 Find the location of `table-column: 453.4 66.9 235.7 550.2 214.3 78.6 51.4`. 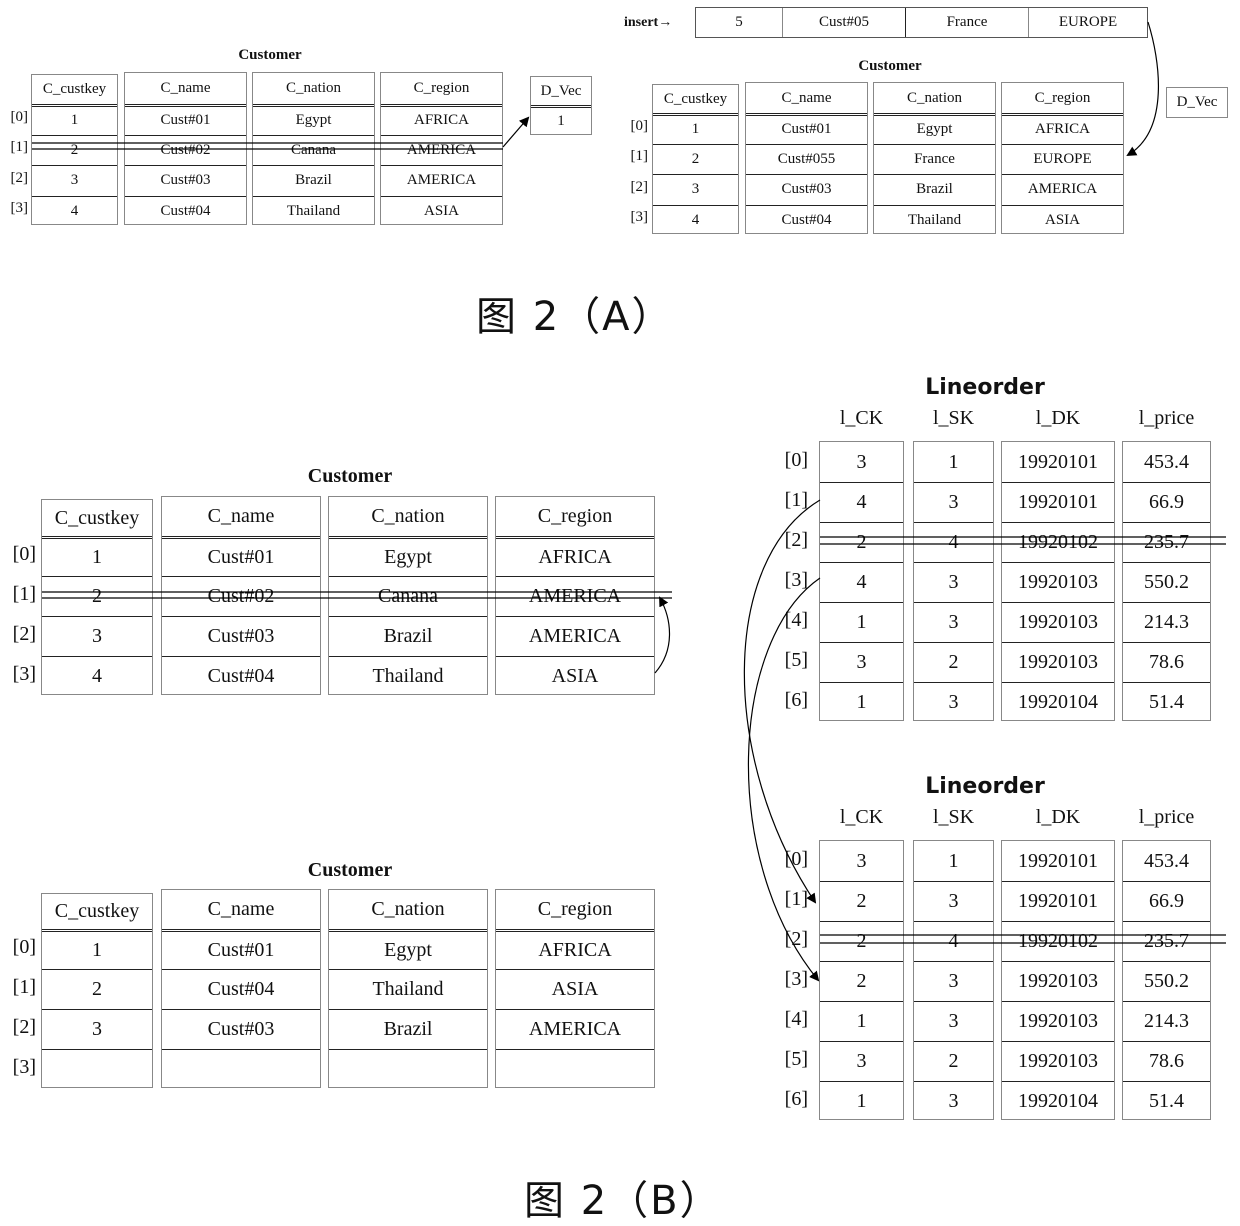

table-column: 453.4 66.9 235.7 550.2 214.3 78.6 51.4 is located at coordinates (1166, 980).